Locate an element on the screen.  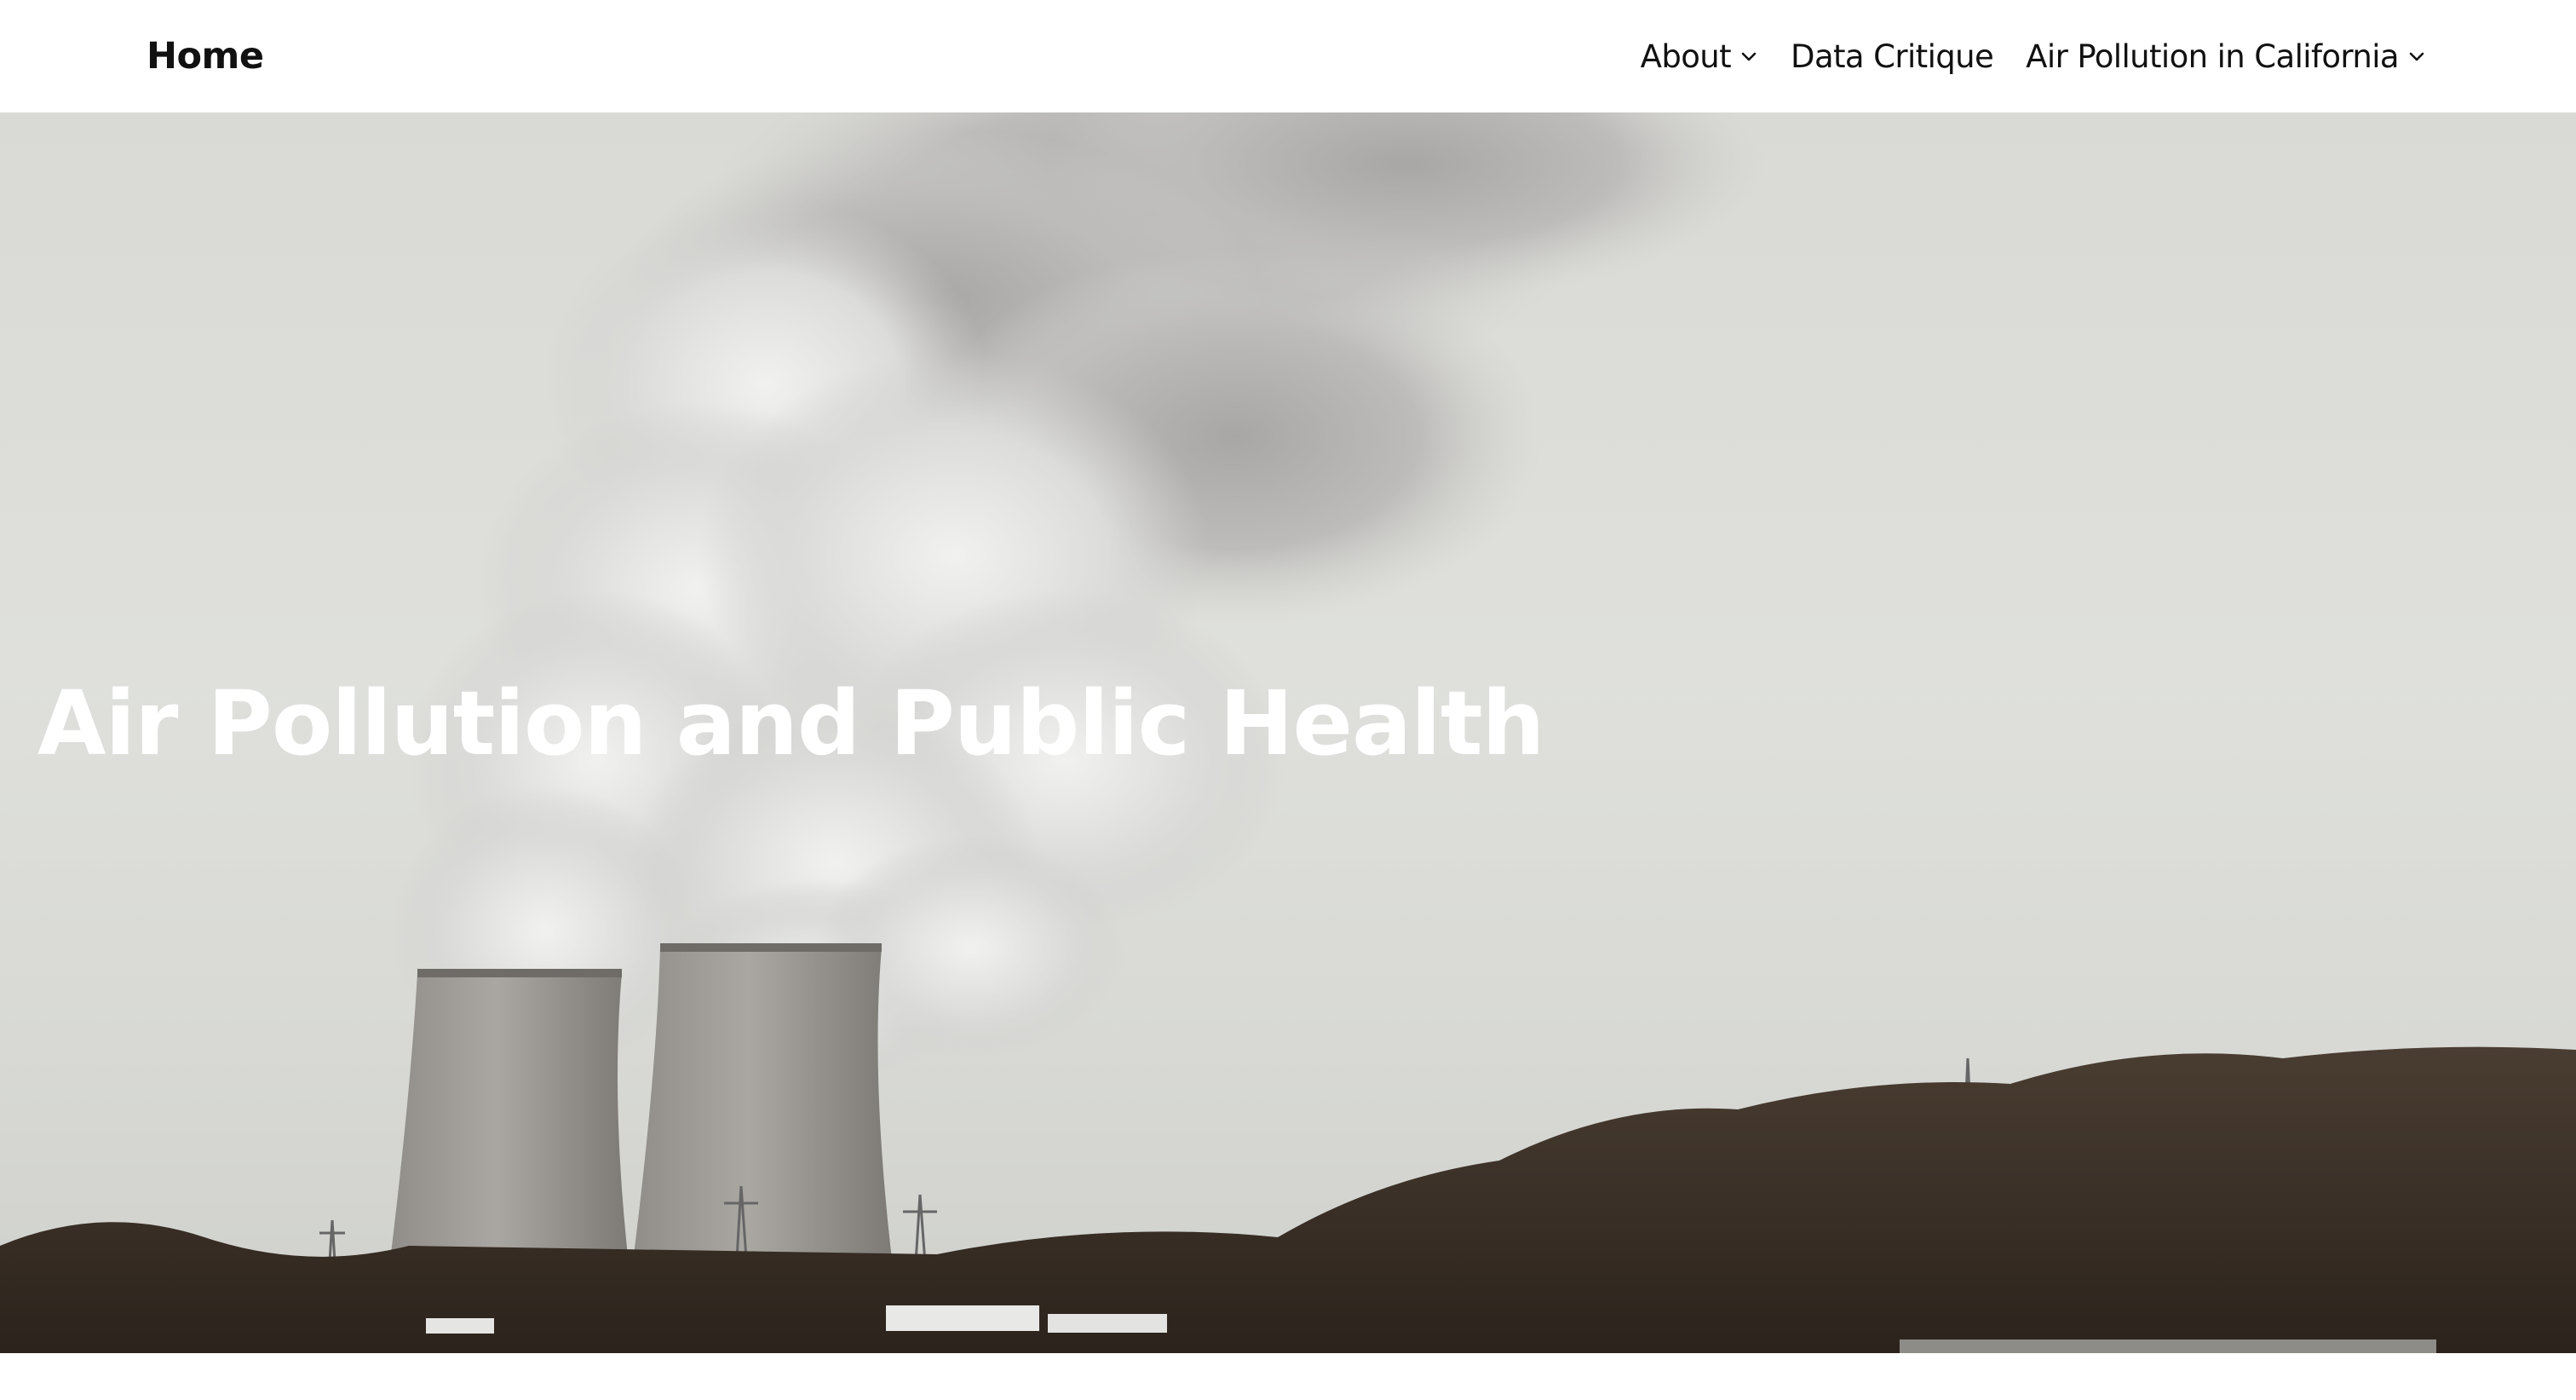
nav-item-about: About is located at coordinates (1700, 56).